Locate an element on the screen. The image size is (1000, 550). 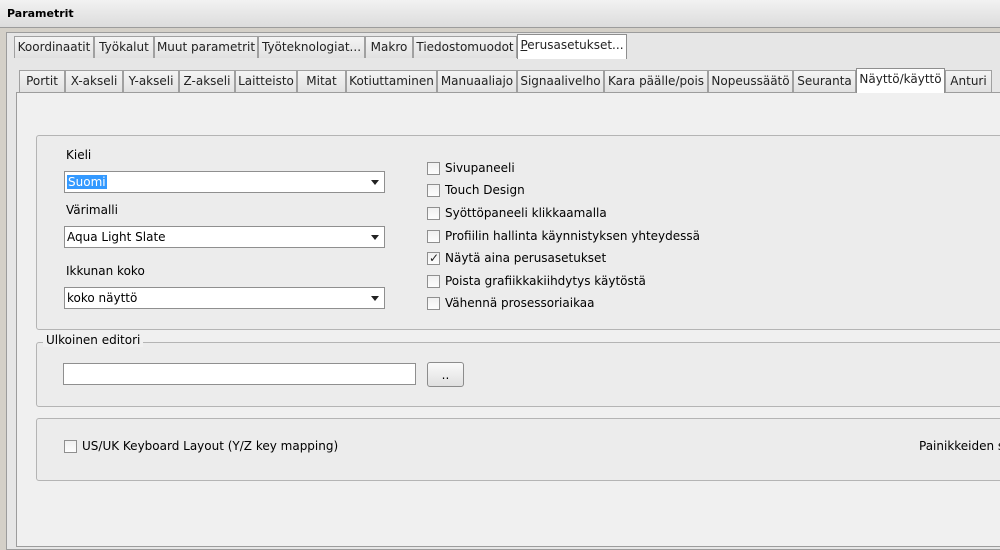
tab-tiedostomuodot: Tiedostomuodot is located at coordinates (465, 47).